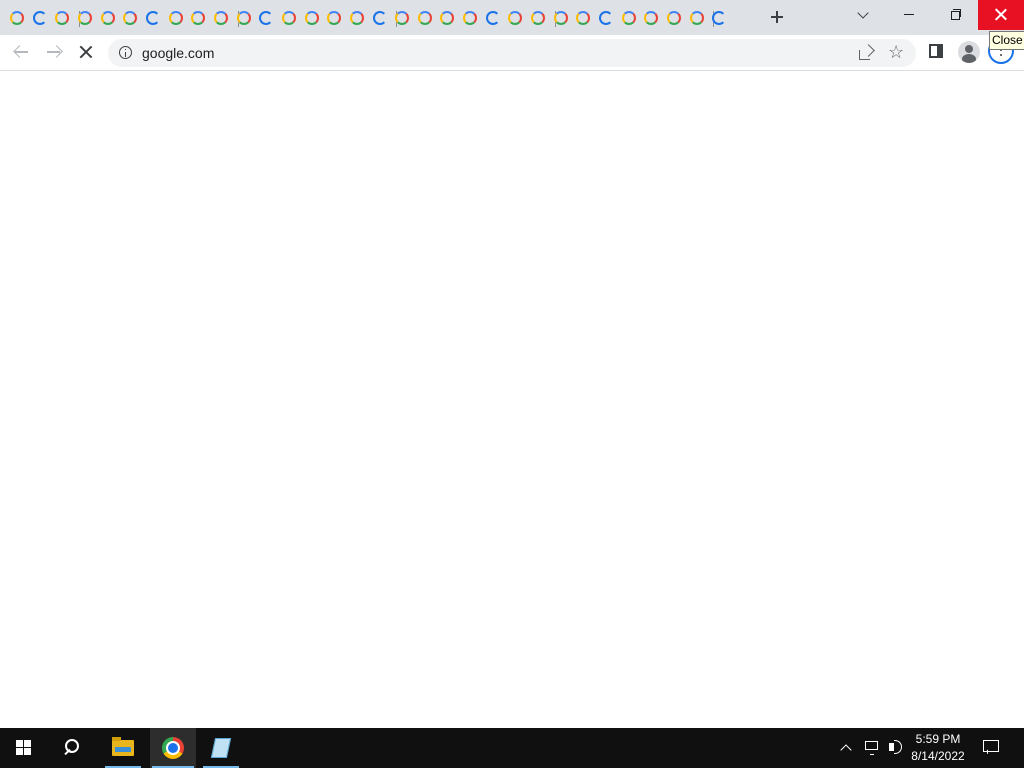  What do you see at coordinates (938, 756) in the screenshot?
I see `clock-date: 8/14/2022` at bounding box center [938, 756].